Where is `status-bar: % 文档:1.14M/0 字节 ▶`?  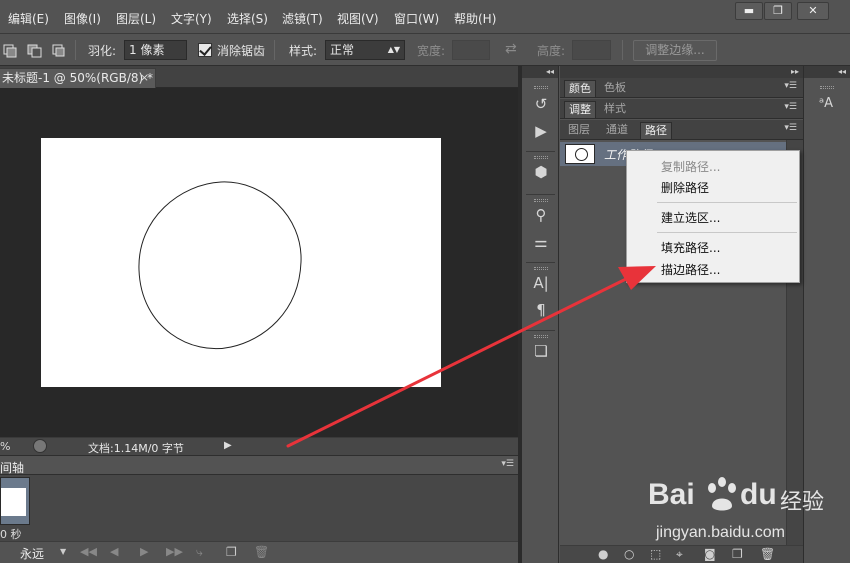 status-bar: % 文档:1.14M/0 字节 ▶ is located at coordinates (260, 446).